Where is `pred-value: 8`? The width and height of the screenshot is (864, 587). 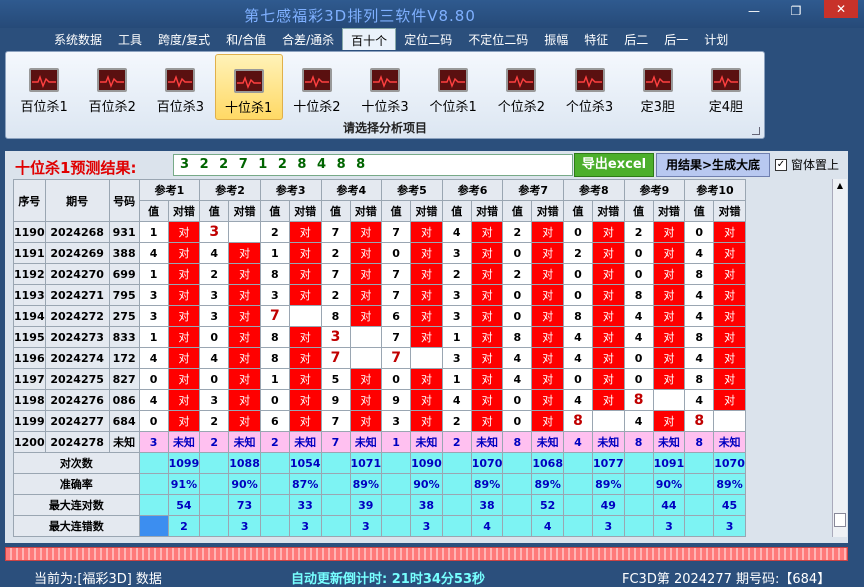 pred-value: 8 is located at coordinates (638, 442).